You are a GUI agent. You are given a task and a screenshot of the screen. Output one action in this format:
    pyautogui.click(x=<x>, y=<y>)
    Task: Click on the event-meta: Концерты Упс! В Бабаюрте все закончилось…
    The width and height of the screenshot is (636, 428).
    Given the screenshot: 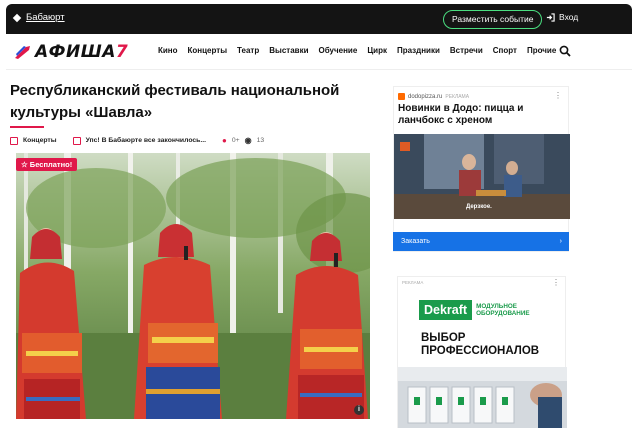 What is the action you would take?
    pyautogui.click(x=137, y=140)
    